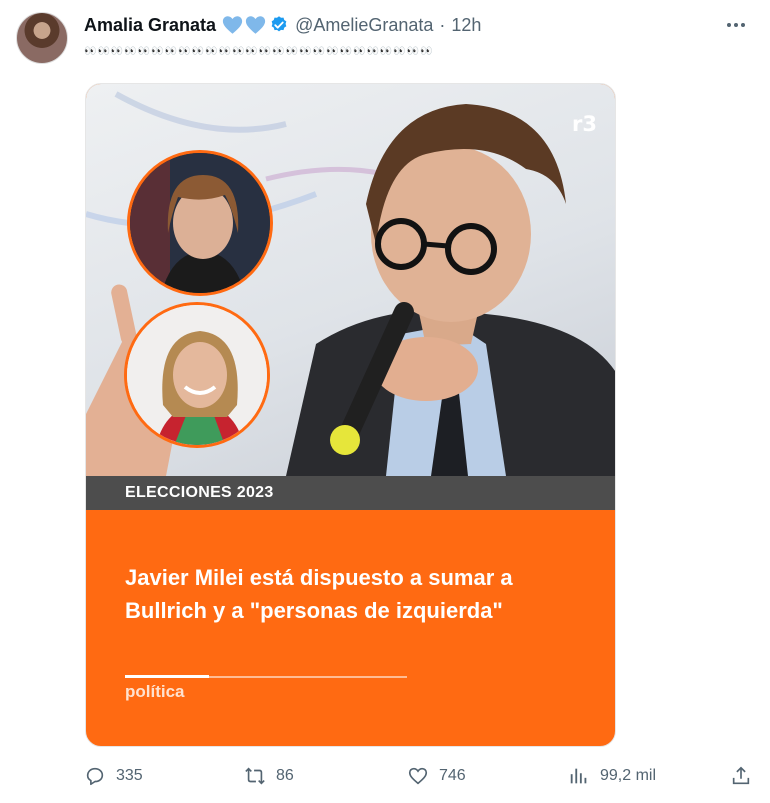 This screenshot has width=770, height=803. I want to click on more-horizontal-icon, so click(736, 25).